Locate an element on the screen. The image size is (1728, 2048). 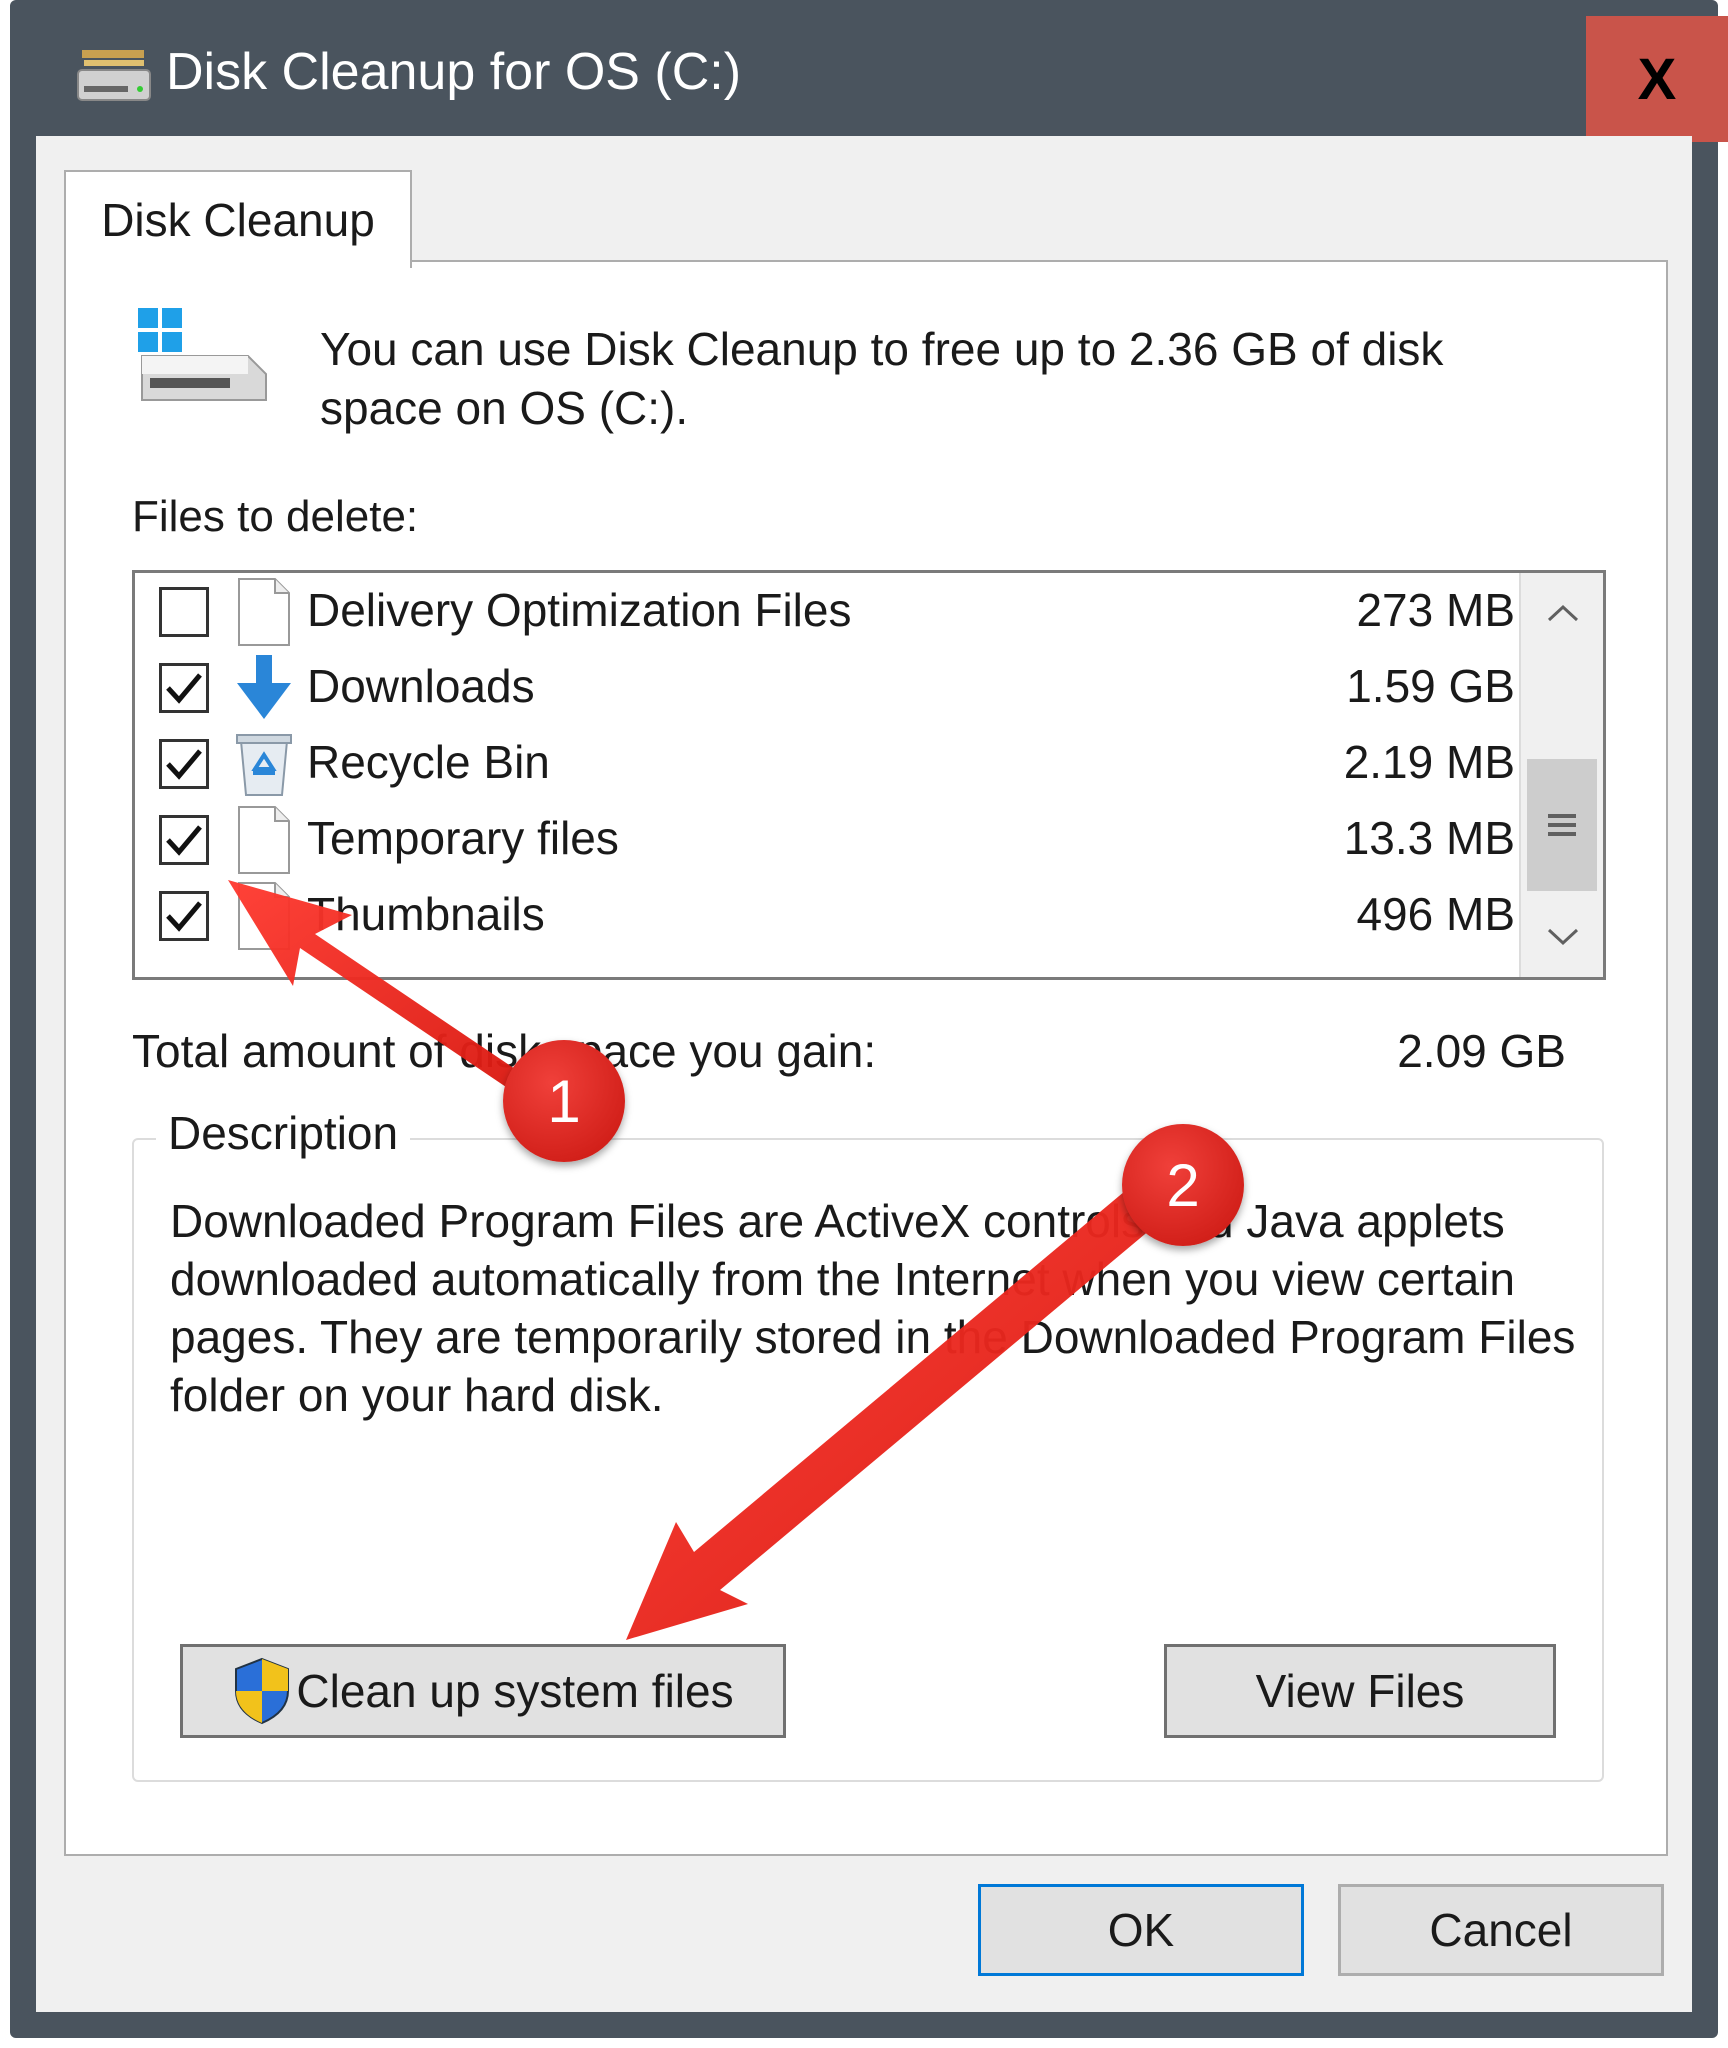
list-item: Delivery Optimization Files 273 MB is located at coordinates (825, 611).